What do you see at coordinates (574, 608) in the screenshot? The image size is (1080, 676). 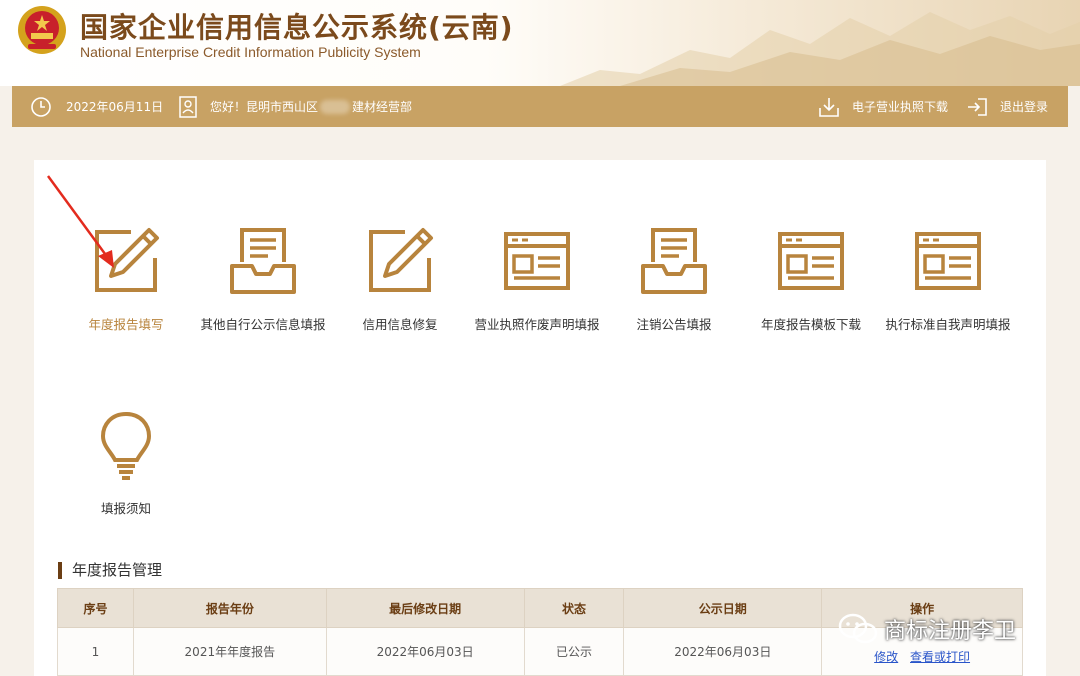 I see `col-header: 状态` at bounding box center [574, 608].